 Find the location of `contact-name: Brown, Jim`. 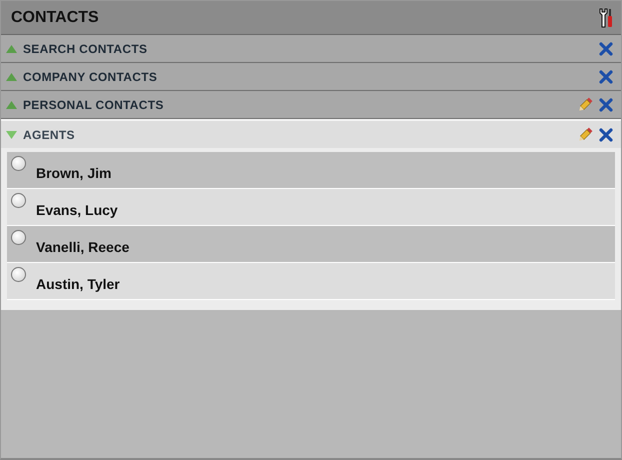

contact-name: Brown, Jim is located at coordinates (74, 173).